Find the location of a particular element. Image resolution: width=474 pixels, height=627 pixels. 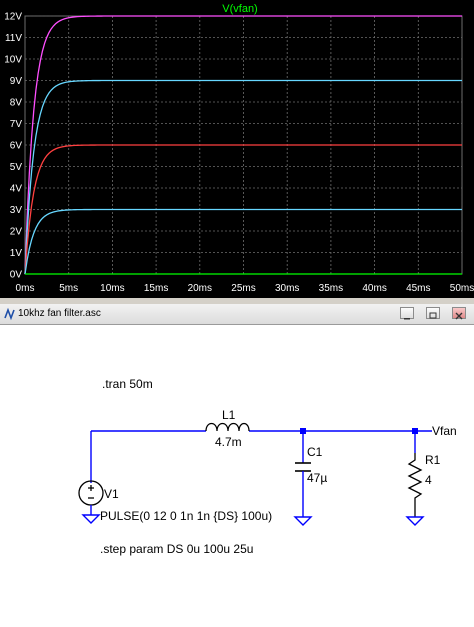

r1-name: R1 is located at coordinates (433, 460).